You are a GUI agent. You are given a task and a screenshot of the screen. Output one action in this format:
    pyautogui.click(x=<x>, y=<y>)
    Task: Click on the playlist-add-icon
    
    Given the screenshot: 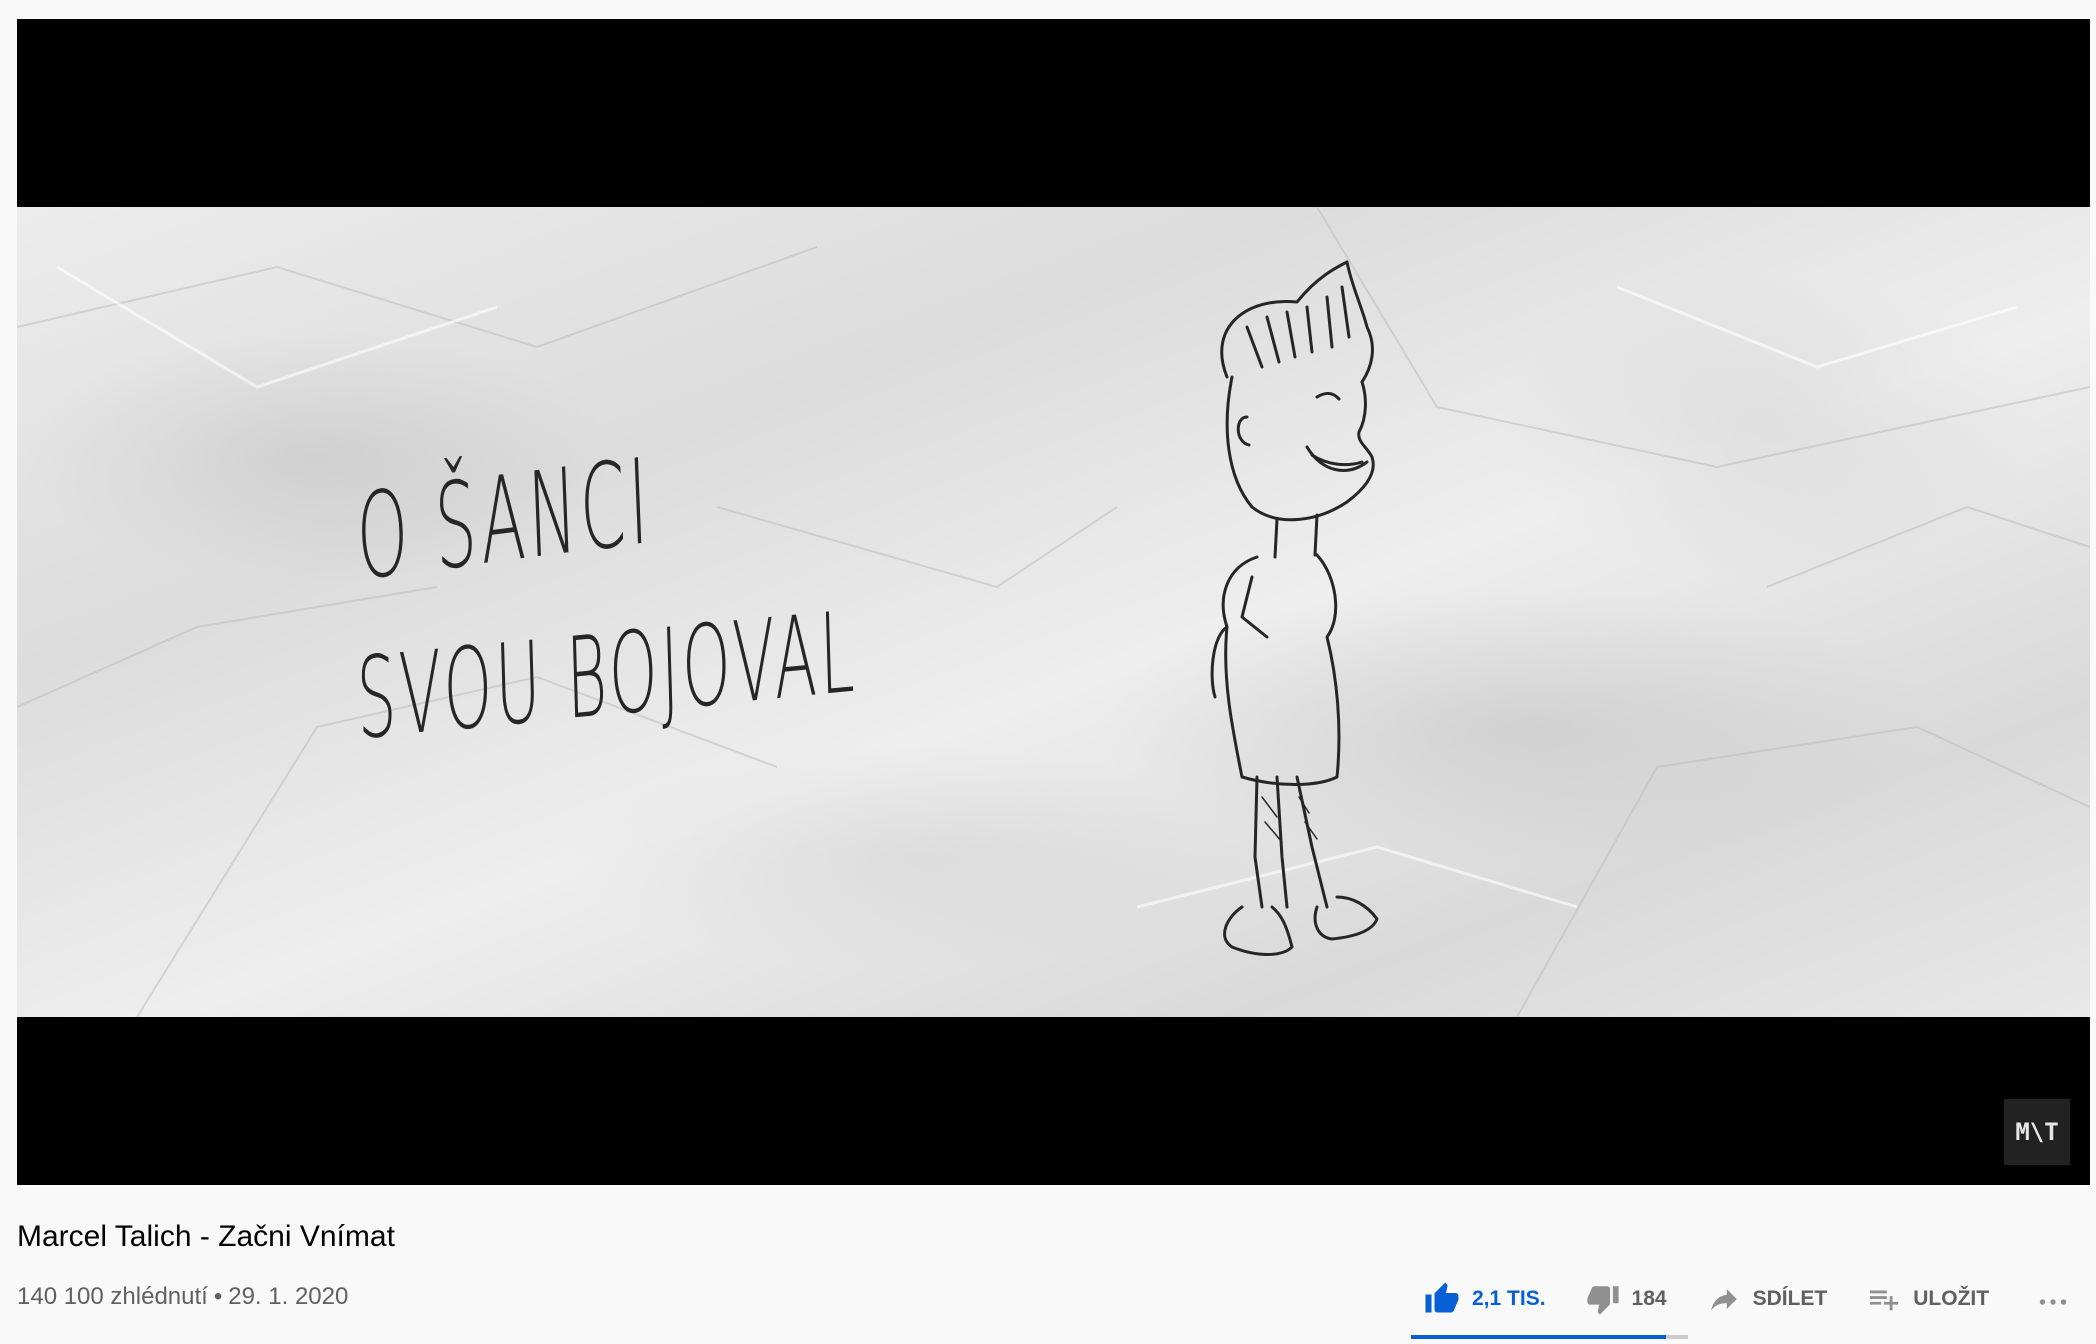 What is the action you would take?
    pyautogui.click(x=1884, y=1299)
    